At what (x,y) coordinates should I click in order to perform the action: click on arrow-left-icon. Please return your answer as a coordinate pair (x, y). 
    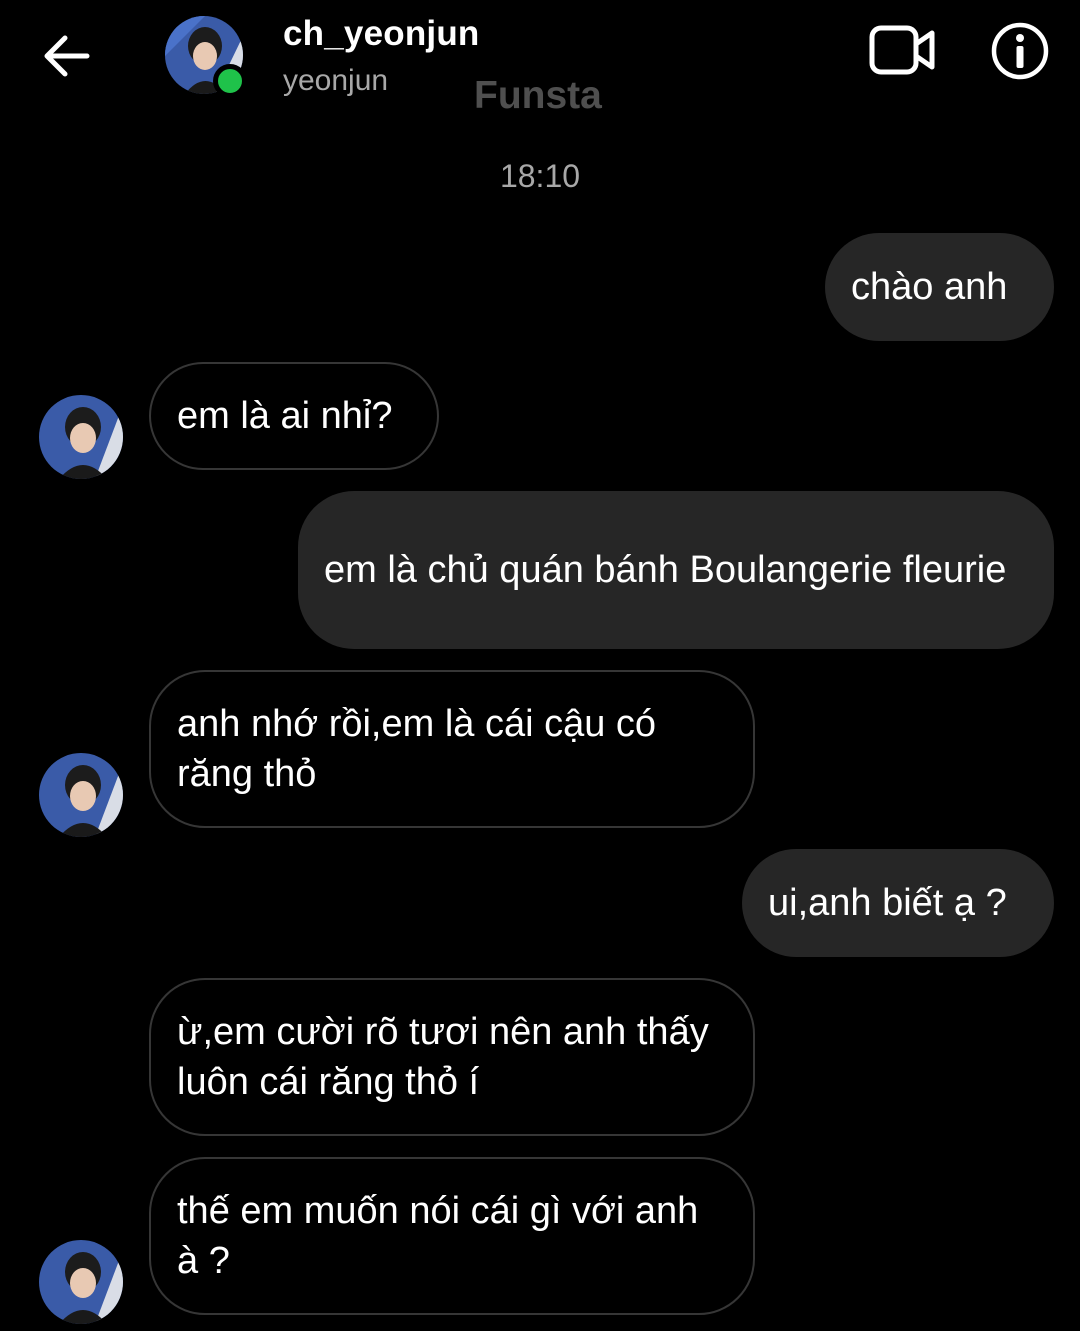
    Looking at the image, I should click on (67, 56).